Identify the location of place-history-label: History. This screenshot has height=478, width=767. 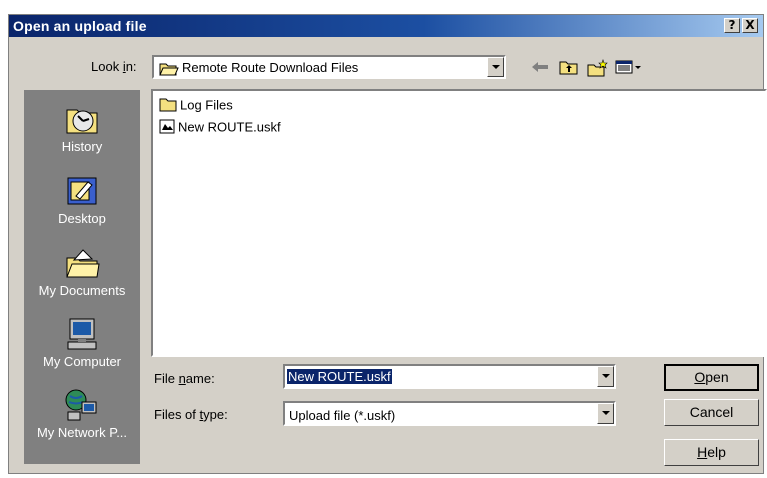
(82, 146).